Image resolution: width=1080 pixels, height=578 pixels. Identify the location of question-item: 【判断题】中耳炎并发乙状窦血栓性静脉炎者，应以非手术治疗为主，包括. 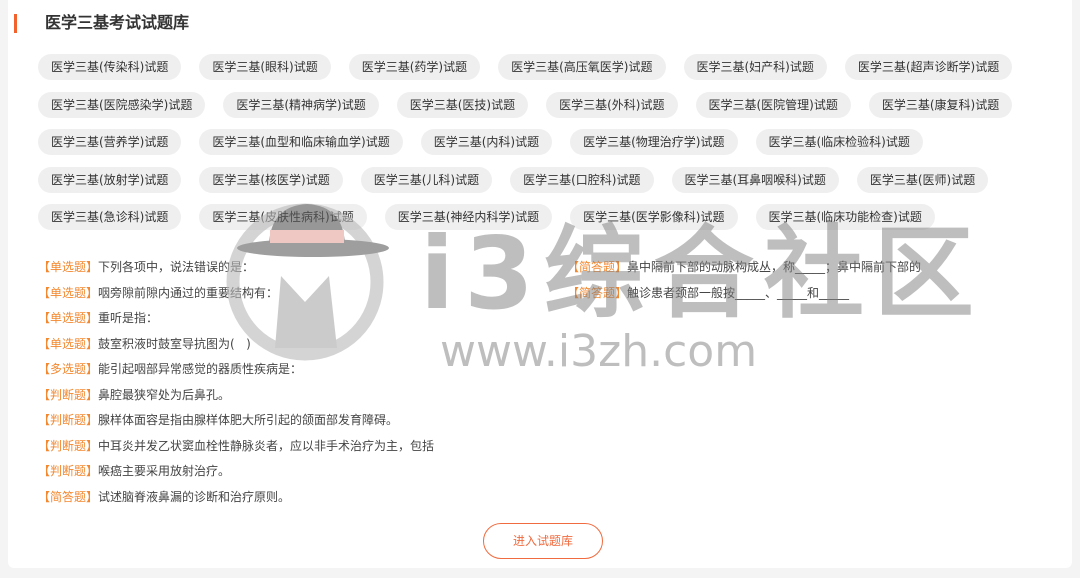
(298, 447).